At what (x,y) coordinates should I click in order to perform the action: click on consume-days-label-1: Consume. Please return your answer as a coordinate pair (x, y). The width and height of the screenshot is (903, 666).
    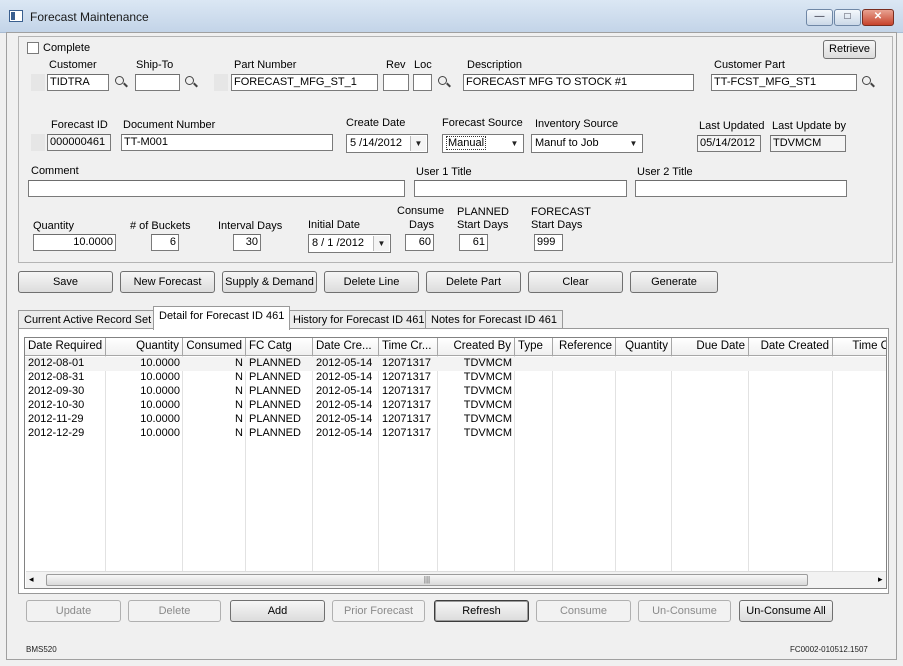
    Looking at the image, I should click on (421, 211).